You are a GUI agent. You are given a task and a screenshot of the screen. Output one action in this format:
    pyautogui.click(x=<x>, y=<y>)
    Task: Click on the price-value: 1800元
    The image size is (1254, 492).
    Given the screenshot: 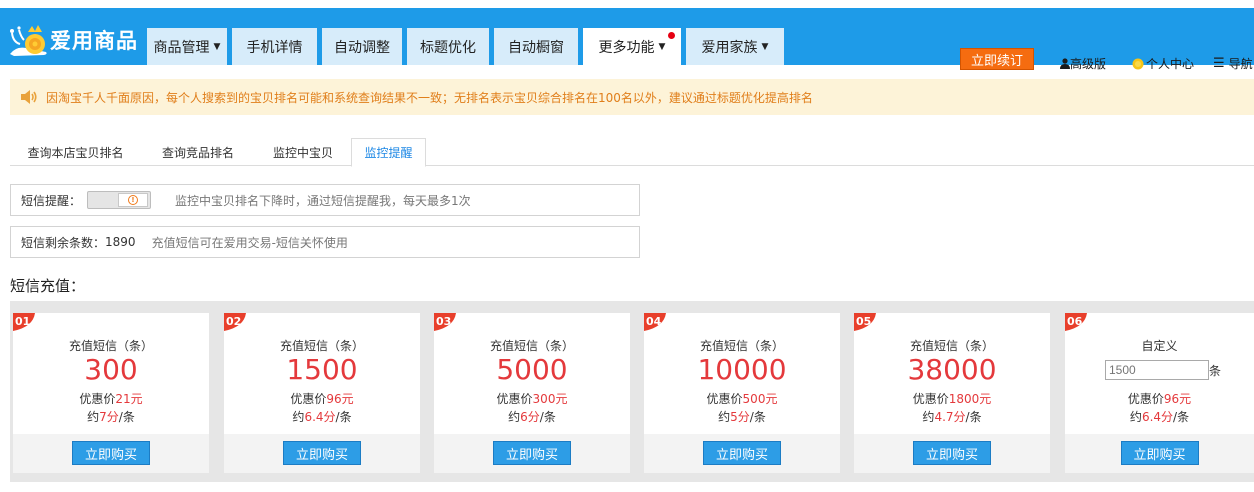 What is the action you would take?
    pyautogui.click(x=970, y=399)
    